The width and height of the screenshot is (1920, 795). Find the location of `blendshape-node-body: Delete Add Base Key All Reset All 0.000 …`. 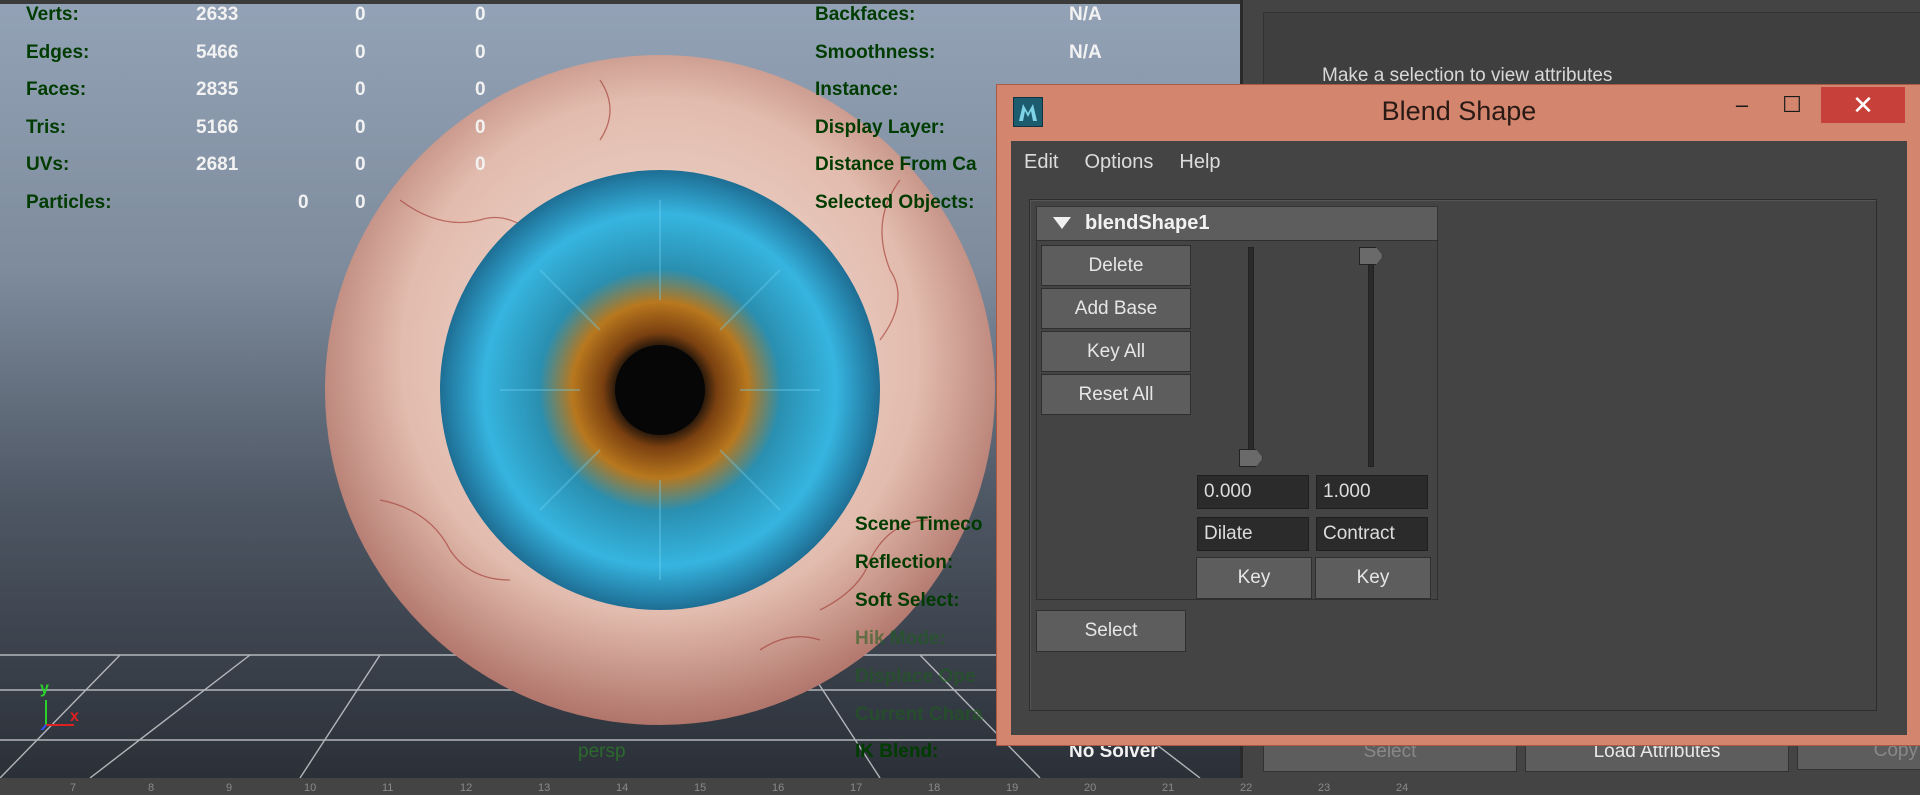

blendshape-node-body: Delete Add Base Key All Reset All 0.000 … is located at coordinates (1237, 420).